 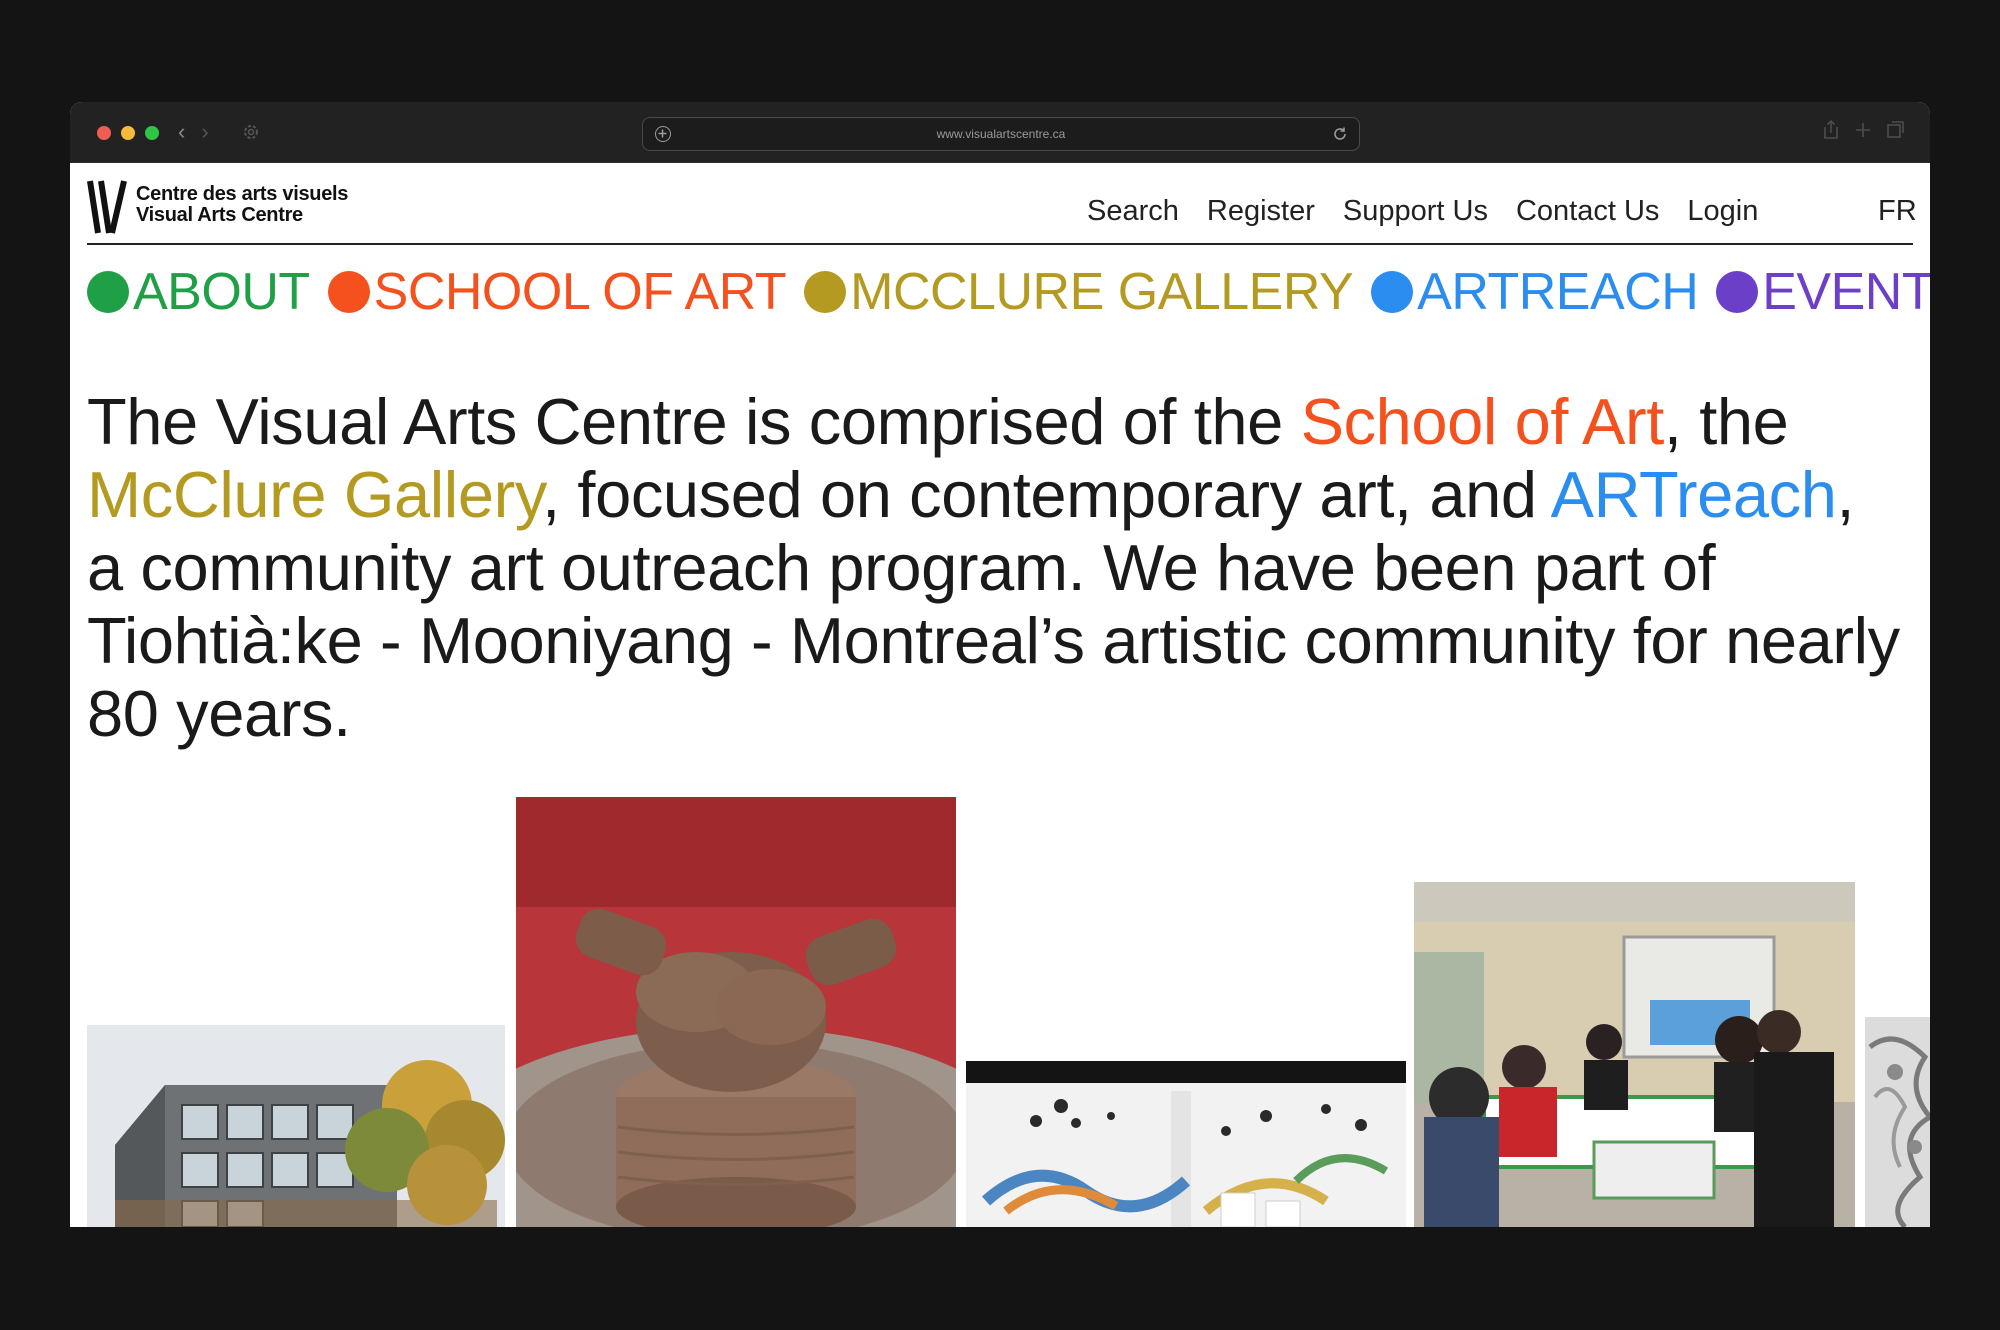 I want to click on url-text: www.visualartscentre.ca, so click(x=1001, y=134).